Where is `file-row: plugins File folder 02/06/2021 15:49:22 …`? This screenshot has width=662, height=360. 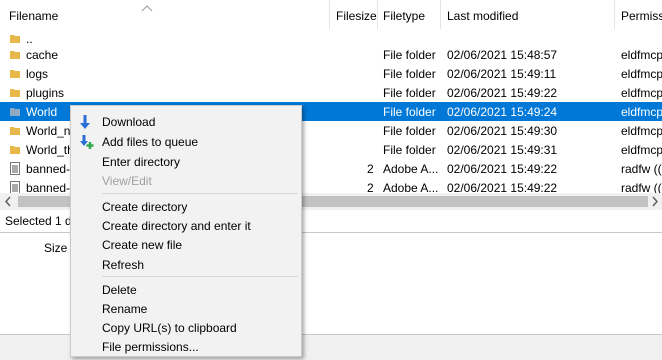
file-row: plugins File folder 02/06/2021 15:49:22 … is located at coordinates (331, 92).